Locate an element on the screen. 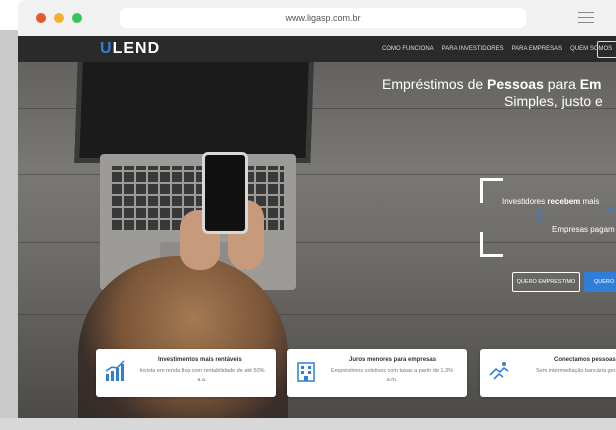  logo-wordmark: LEND is located at coordinates (136, 48).